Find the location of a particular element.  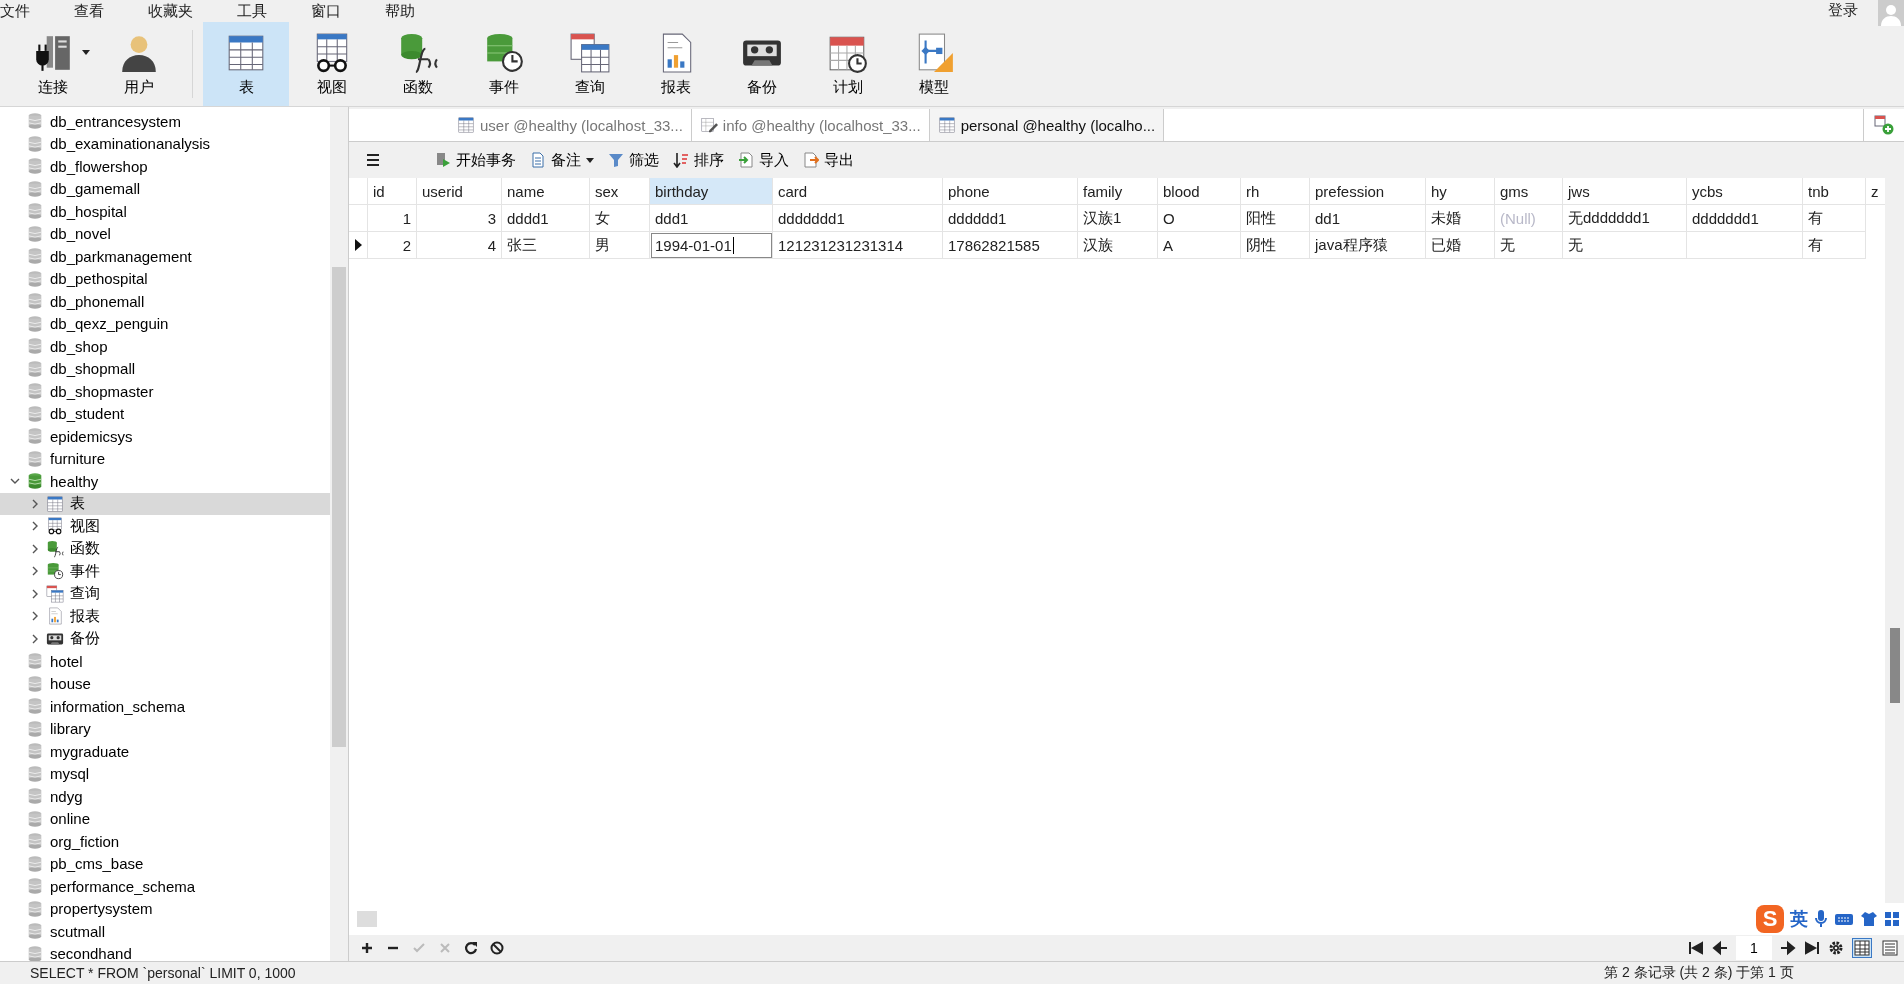

keyboard-icon is located at coordinates (1844, 919).